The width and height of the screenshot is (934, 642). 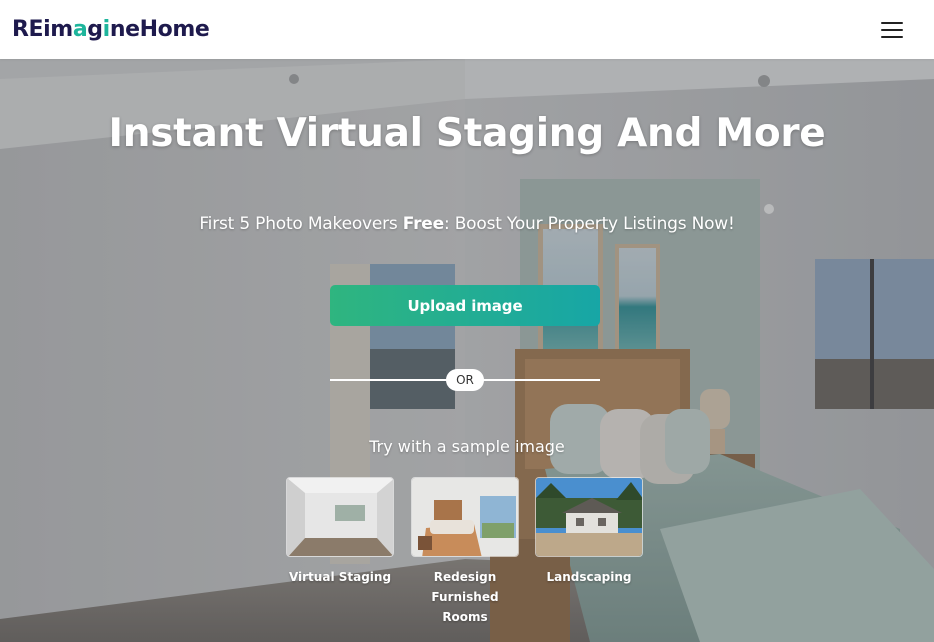 I want to click on logo-text-part3: neHome, so click(x=159, y=29).